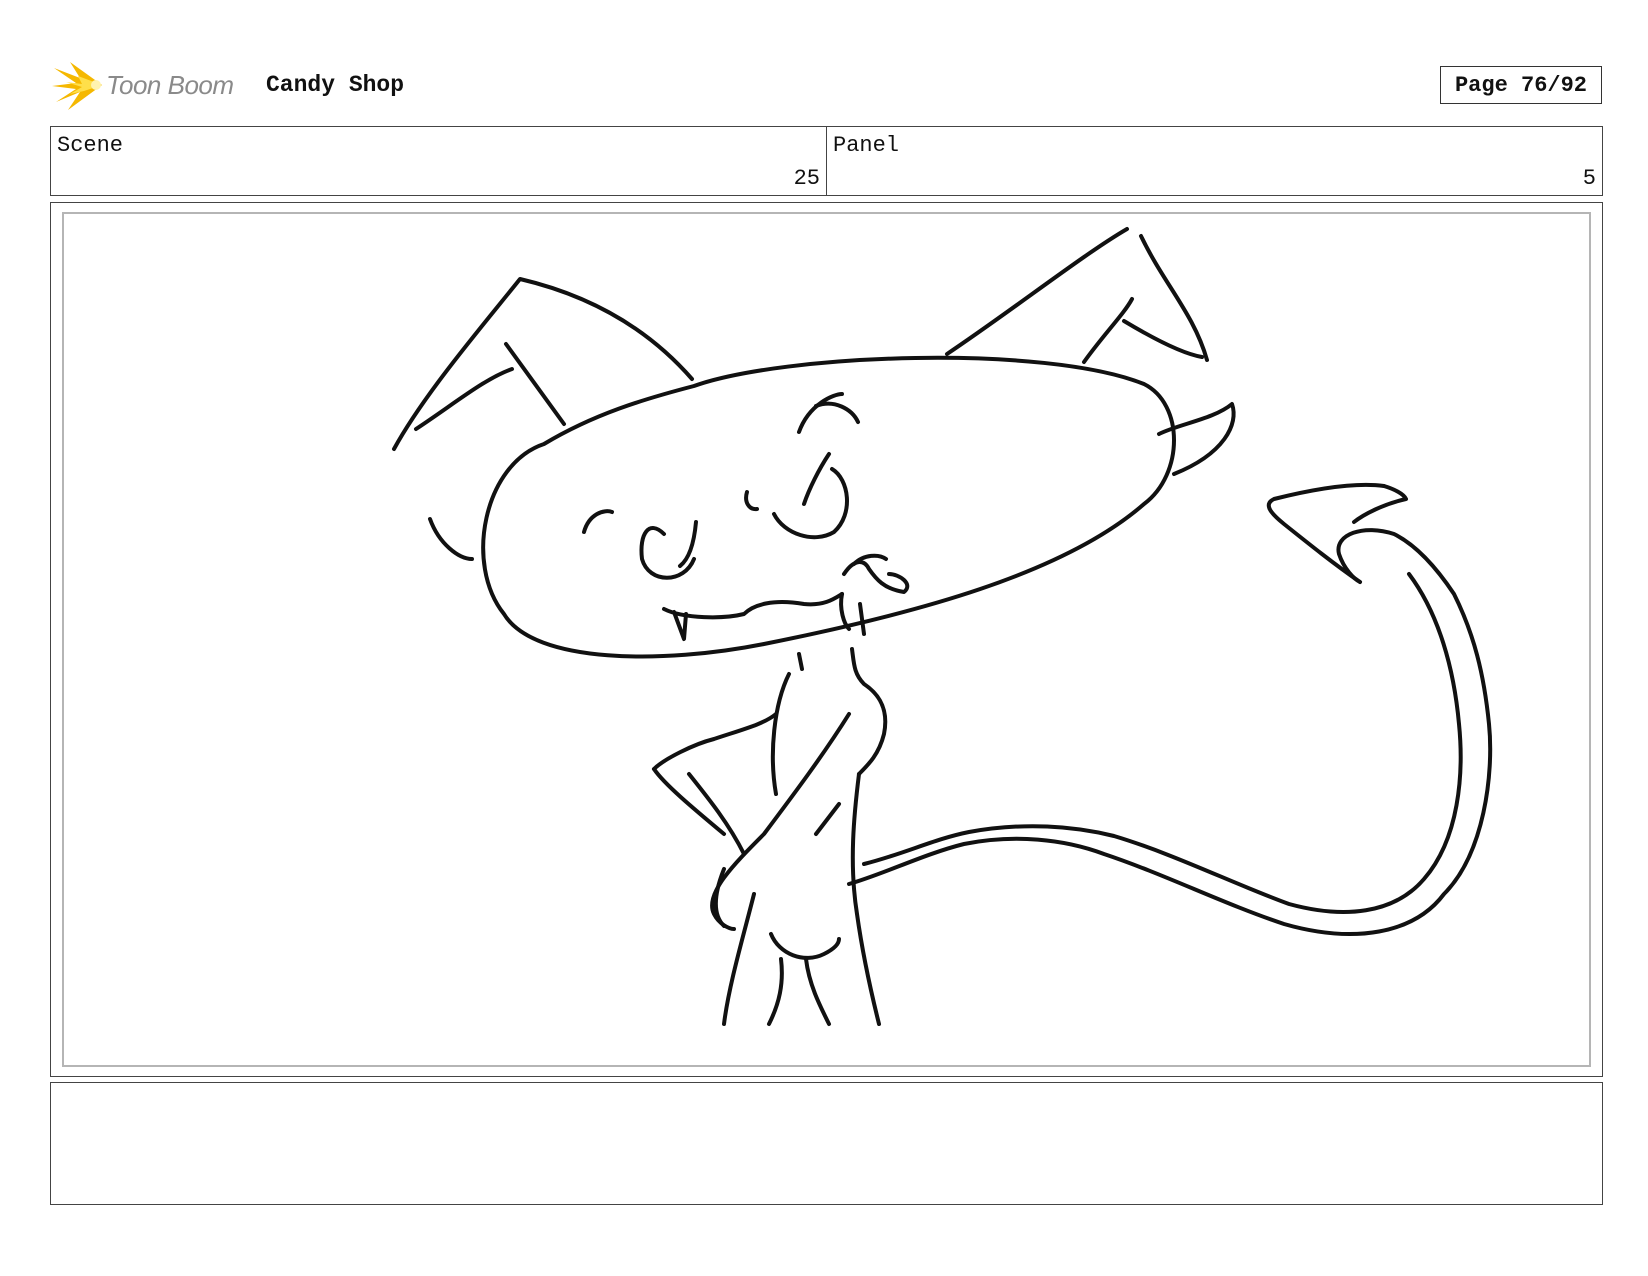  Describe the element at coordinates (826, 1143) in the screenshot. I see `panel-notes` at that location.